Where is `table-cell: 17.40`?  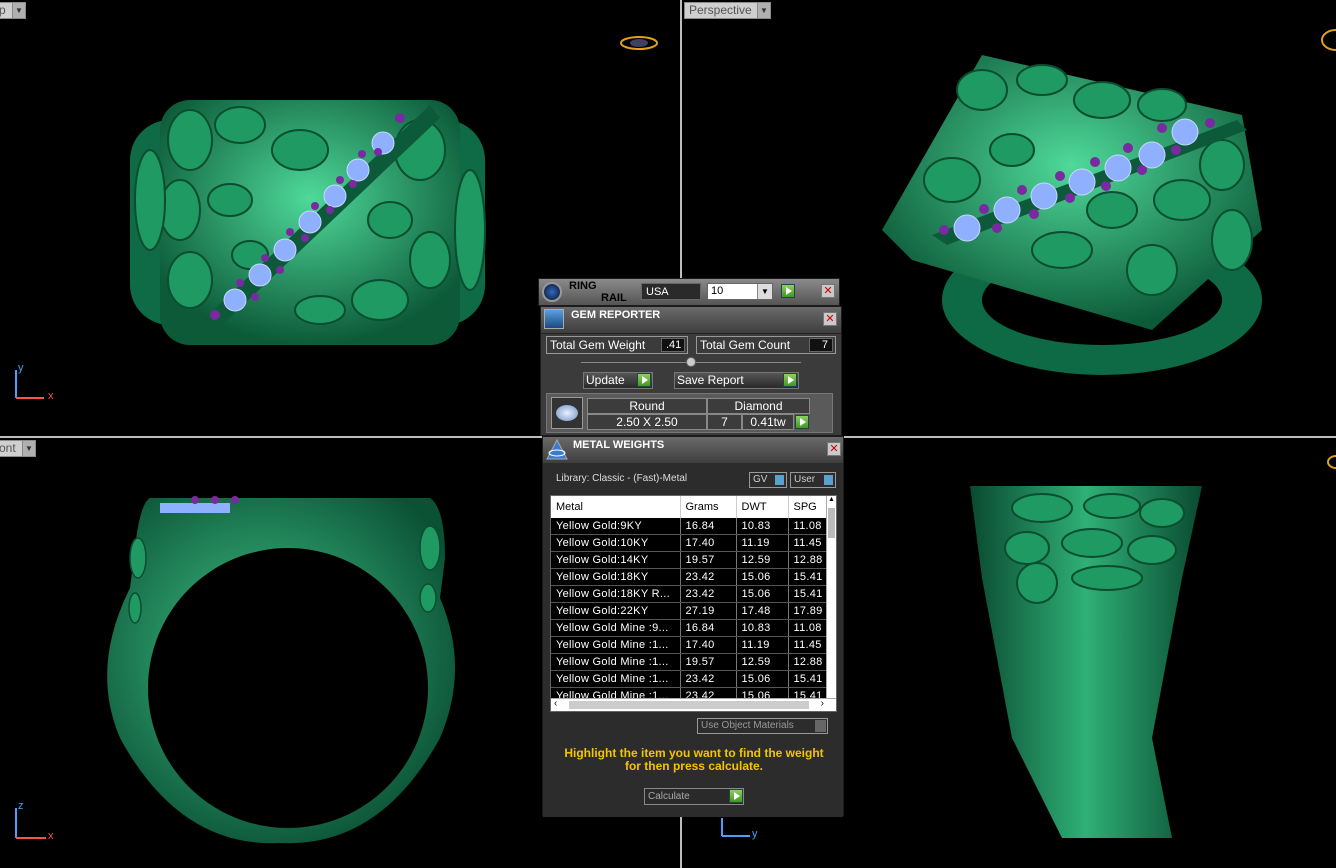 table-cell: 17.40 is located at coordinates (708, 645).